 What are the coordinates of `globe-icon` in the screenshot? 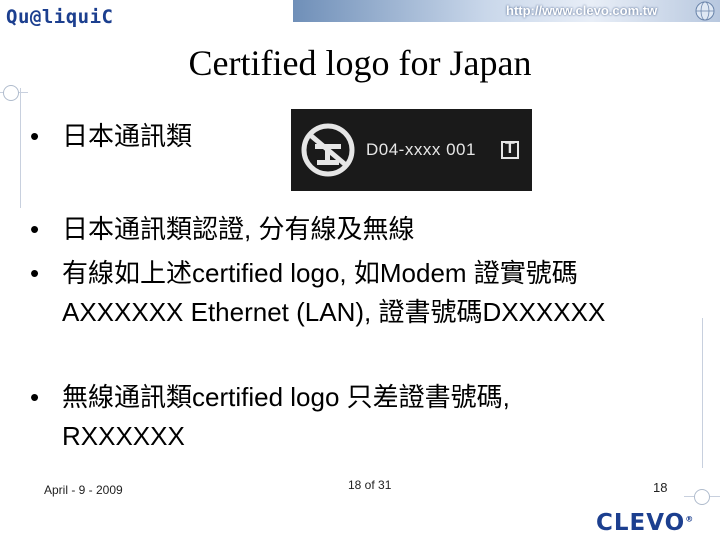 It's located at (705, 11).